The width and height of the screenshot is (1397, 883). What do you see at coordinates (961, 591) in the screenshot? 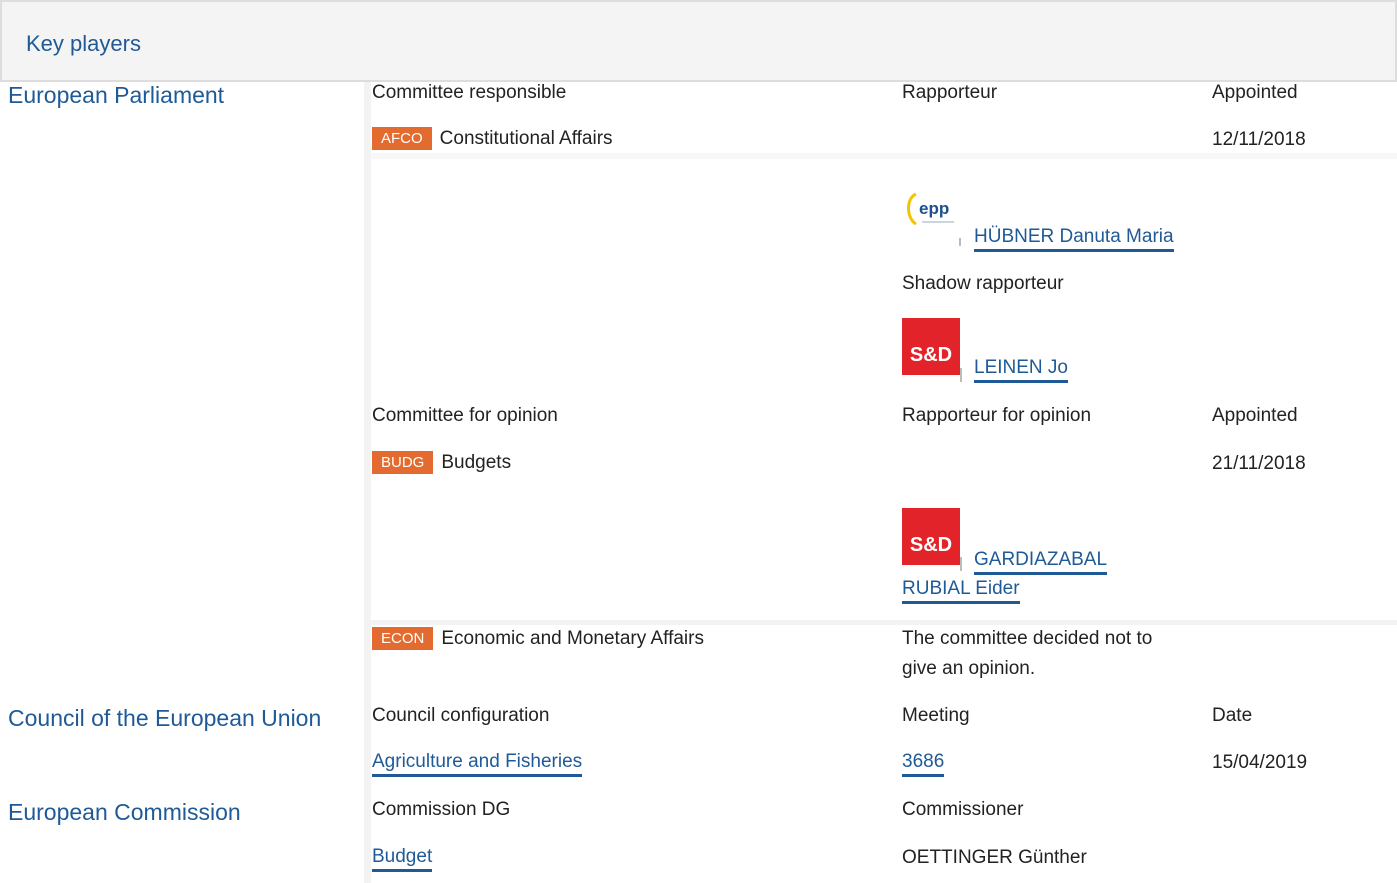
I see `opinion-rapporteur-link-line2: RUBIAL Eider` at bounding box center [961, 591].